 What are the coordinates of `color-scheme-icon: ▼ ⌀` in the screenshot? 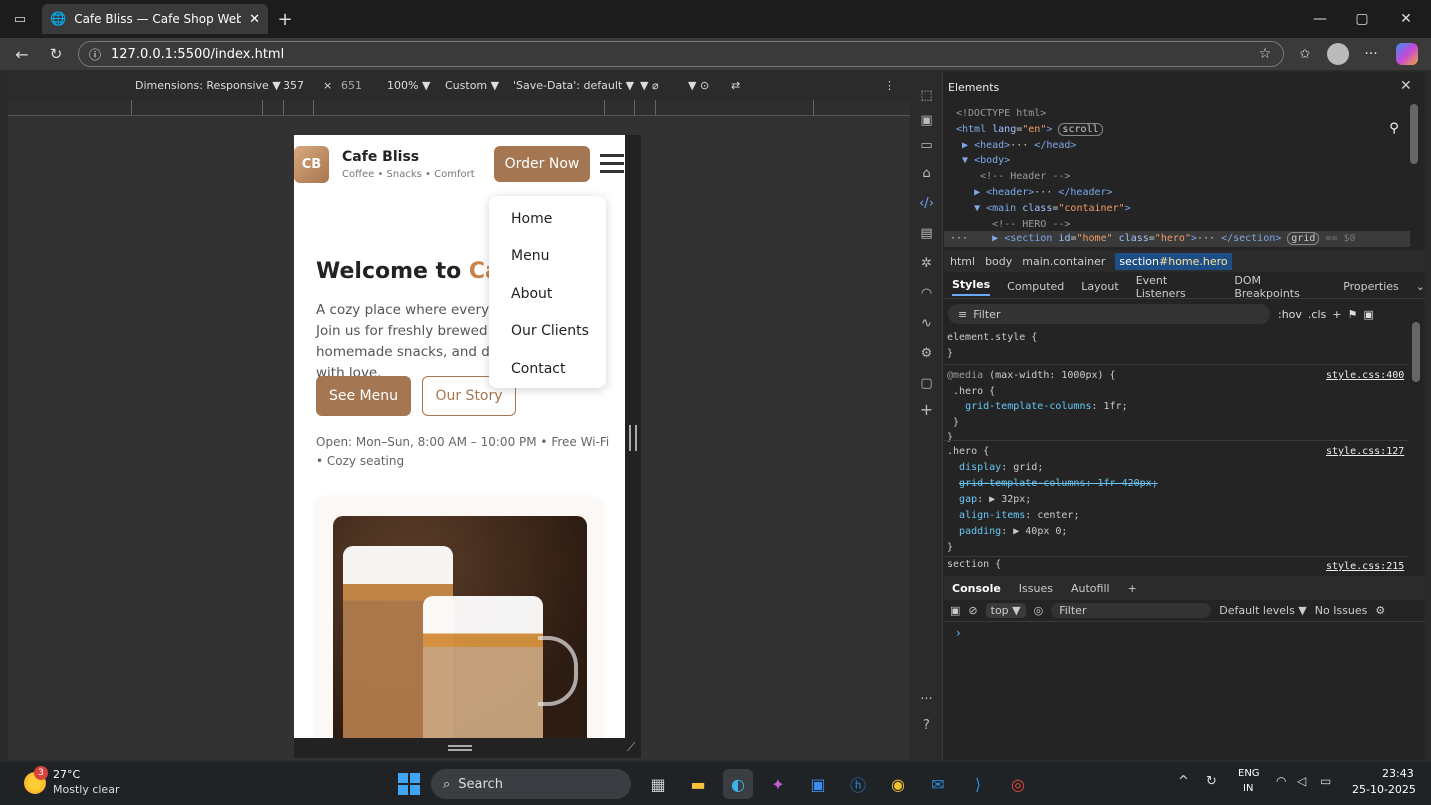 It's located at (649, 85).